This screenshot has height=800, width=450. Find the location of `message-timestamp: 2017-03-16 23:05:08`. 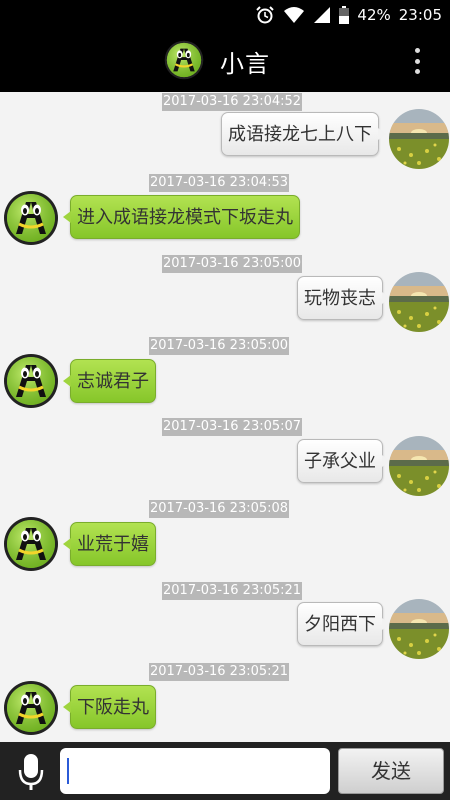

message-timestamp: 2017-03-16 23:05:08 is located at coordinates (219, 509).